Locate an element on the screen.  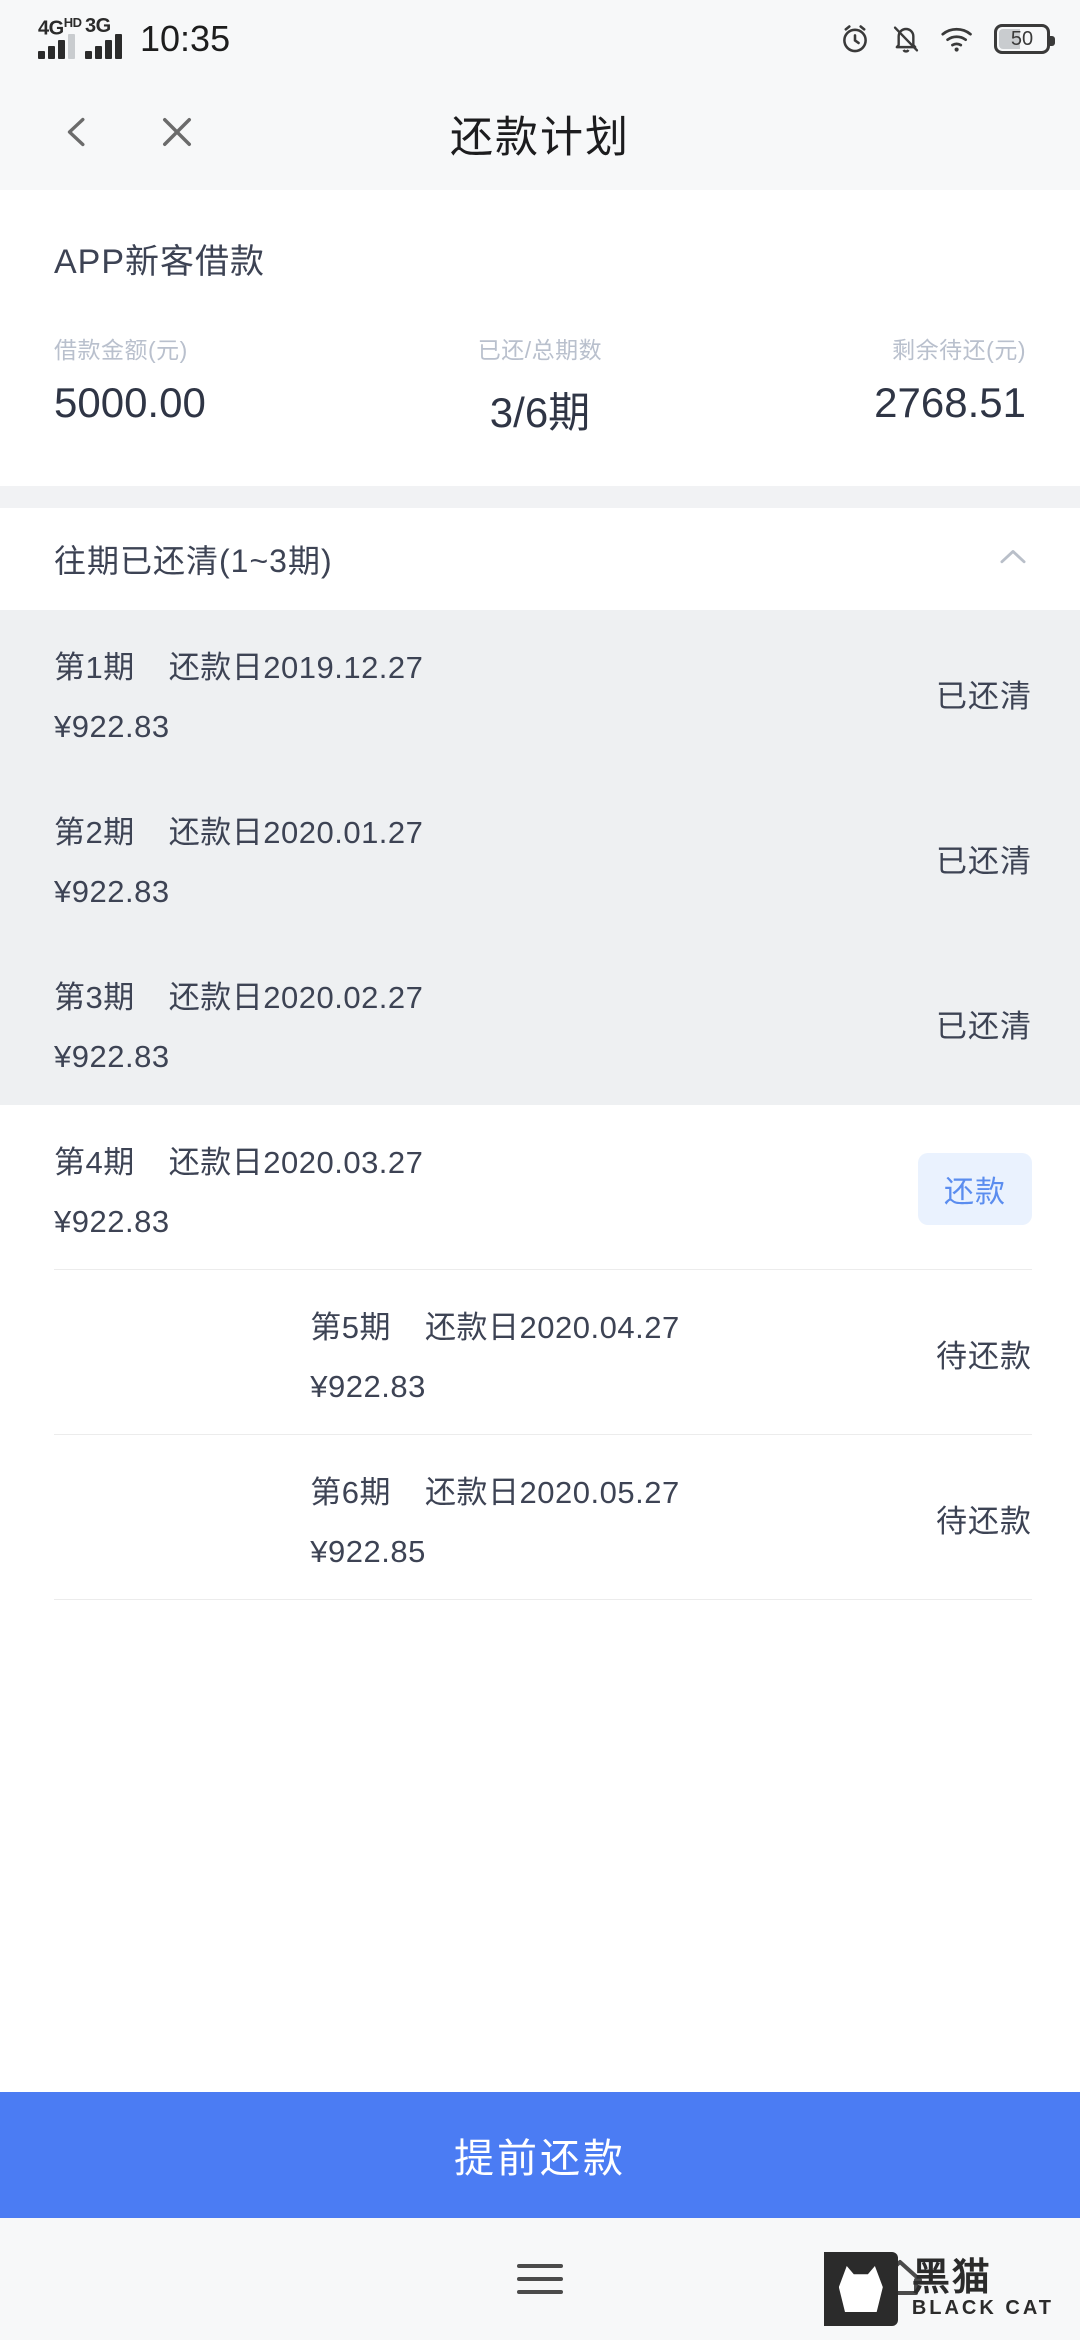
early-repayment-button: 提前还款 is located at coordinates (540, 2155).